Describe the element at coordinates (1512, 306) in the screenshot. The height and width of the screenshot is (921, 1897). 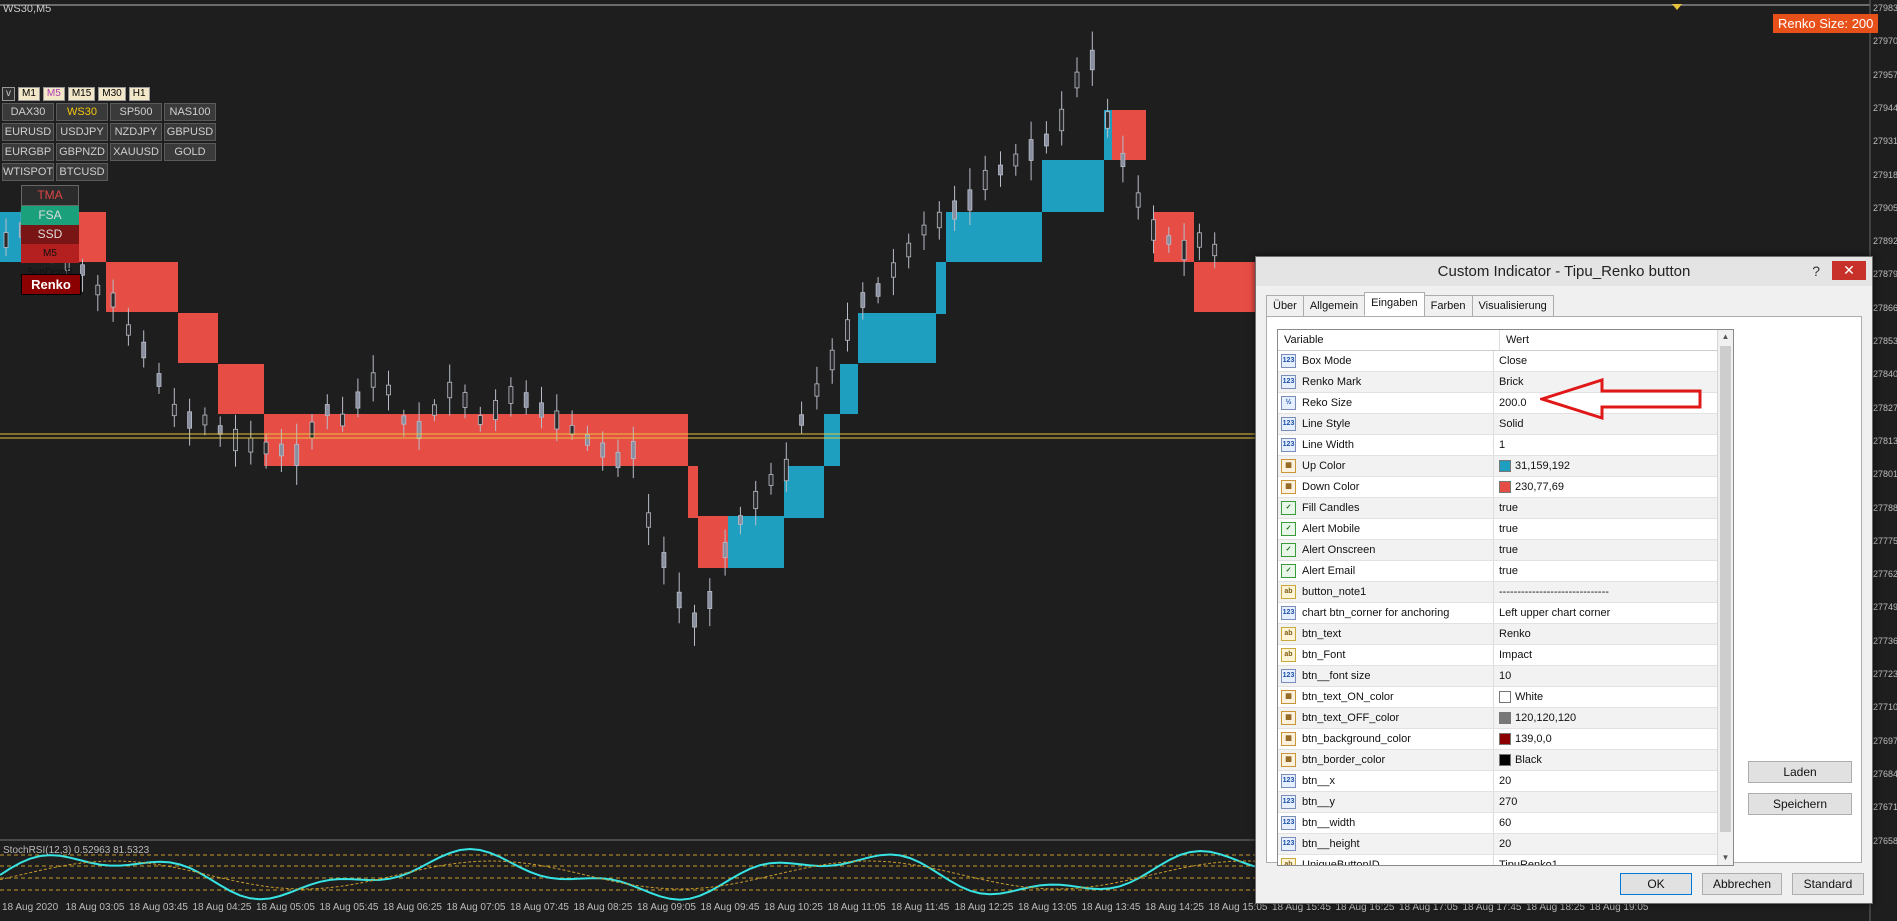
I see `tab-visualization: Visualisierung` at that location.